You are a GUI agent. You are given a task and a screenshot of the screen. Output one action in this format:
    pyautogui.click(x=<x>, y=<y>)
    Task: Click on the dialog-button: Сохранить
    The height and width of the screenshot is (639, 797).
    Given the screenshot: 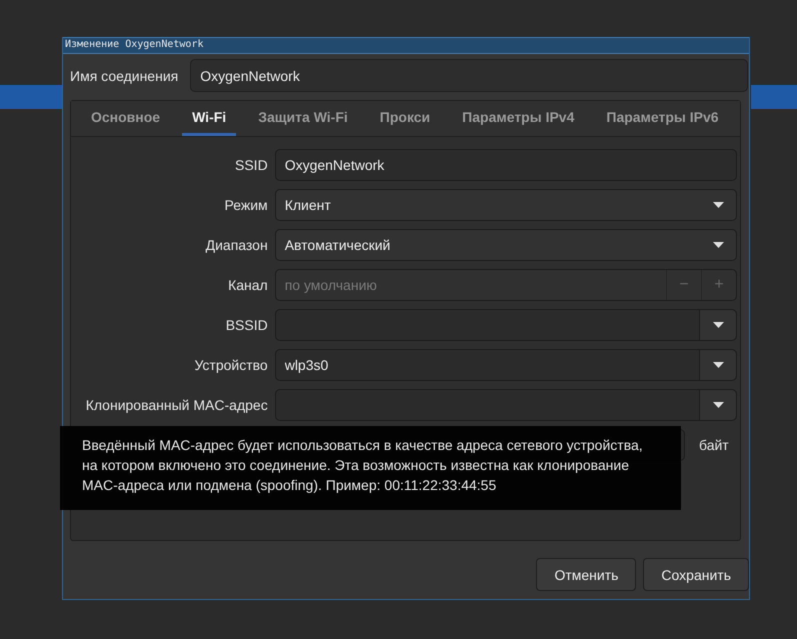 What is the action you would take?
    pyautogui.click(x=696, y=574)
    